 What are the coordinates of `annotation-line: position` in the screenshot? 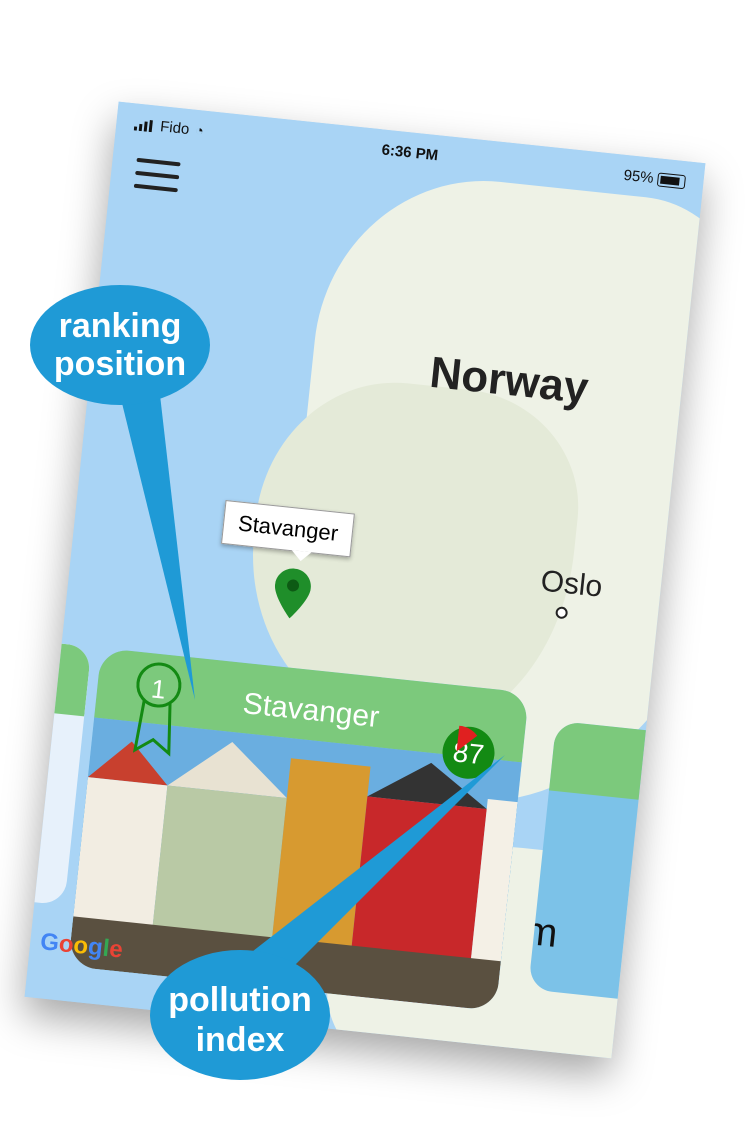 It's located at (120, 364).